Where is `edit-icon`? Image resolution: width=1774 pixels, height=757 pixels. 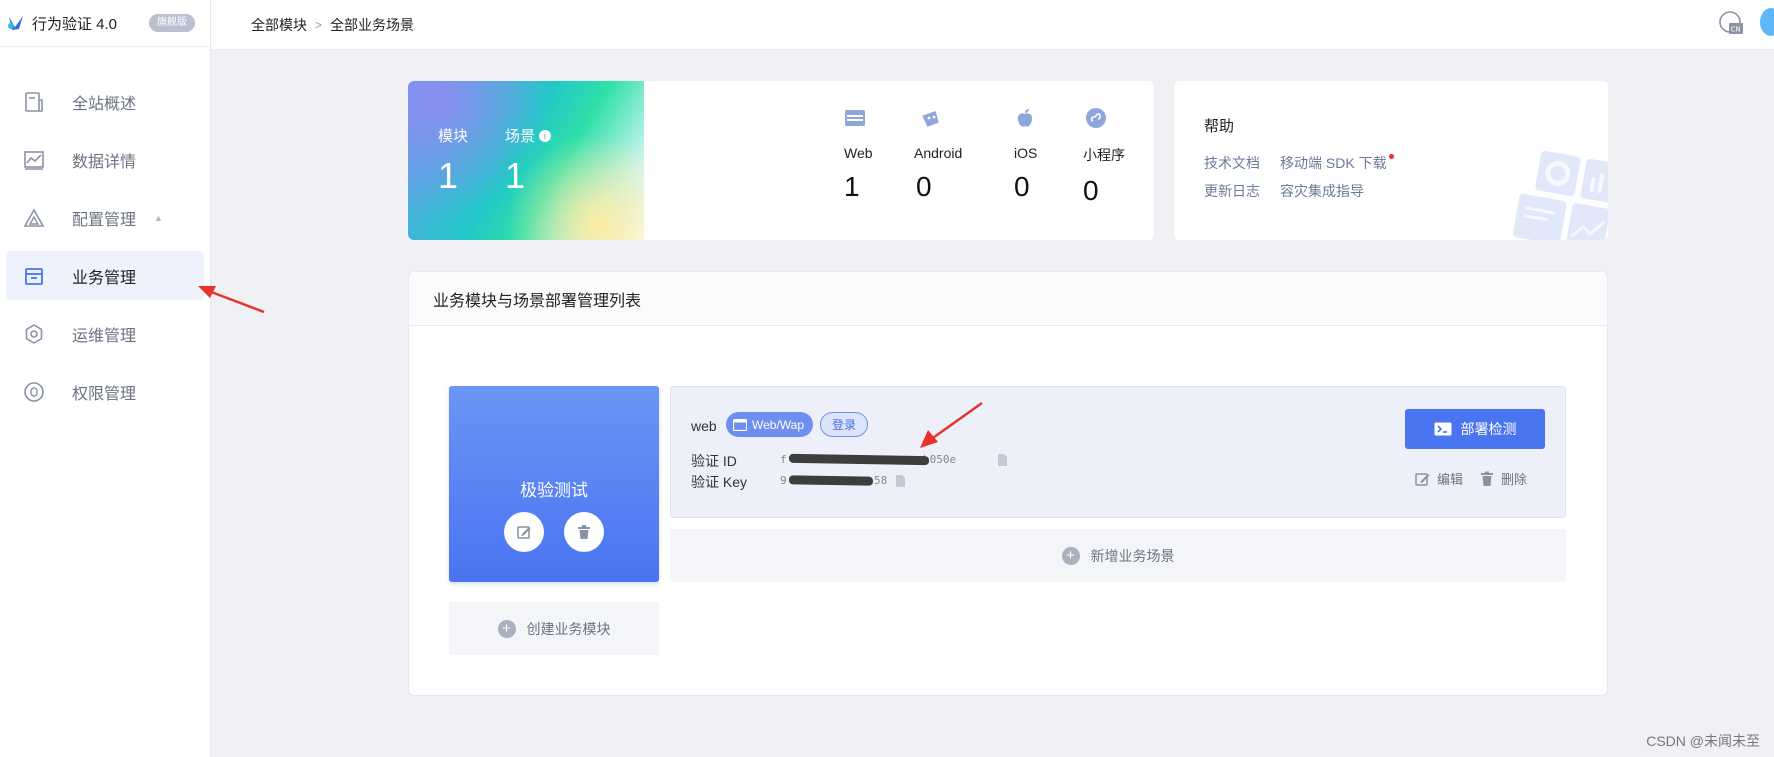 edit-icon is located at coordinates (1422, 479).